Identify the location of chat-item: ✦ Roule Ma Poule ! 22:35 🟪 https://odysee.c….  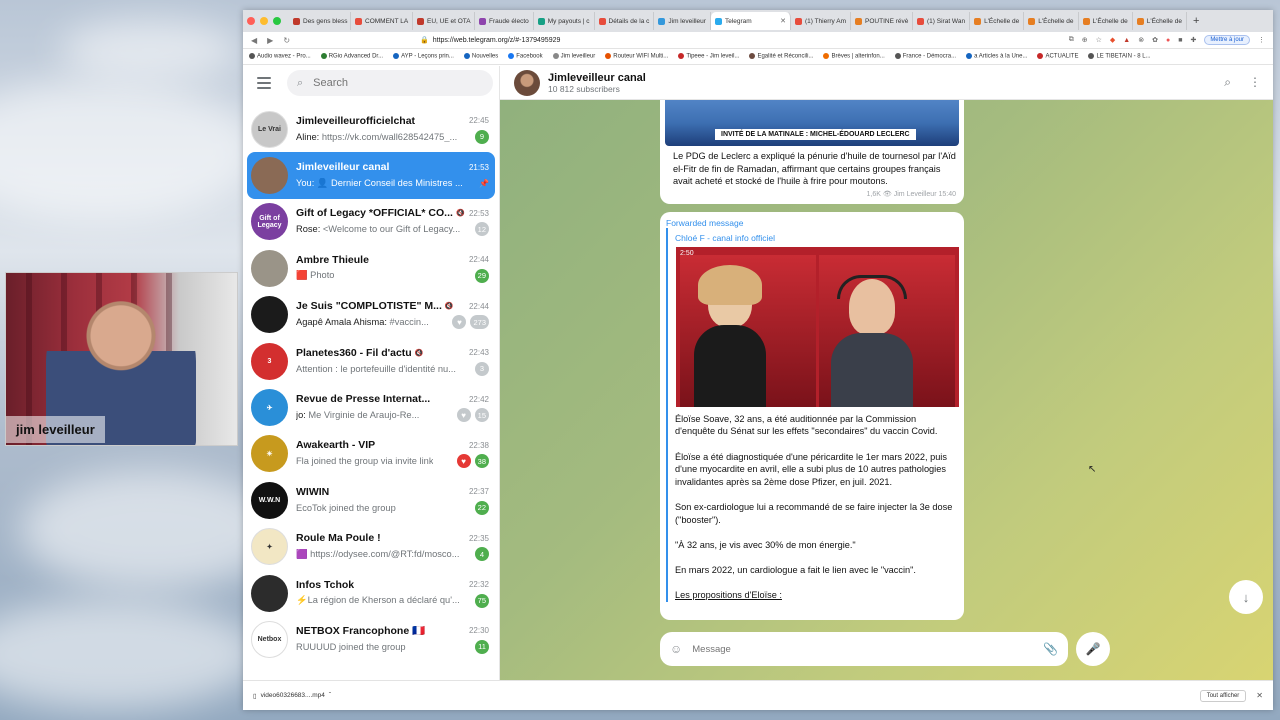
(371, 547).